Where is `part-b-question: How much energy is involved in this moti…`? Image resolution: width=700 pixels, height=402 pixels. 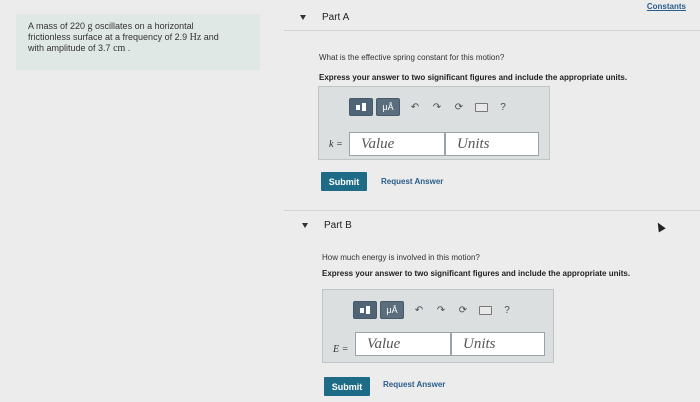
part-b-question: How much energy is involved in this moti… is located at coordinates (401, 257).